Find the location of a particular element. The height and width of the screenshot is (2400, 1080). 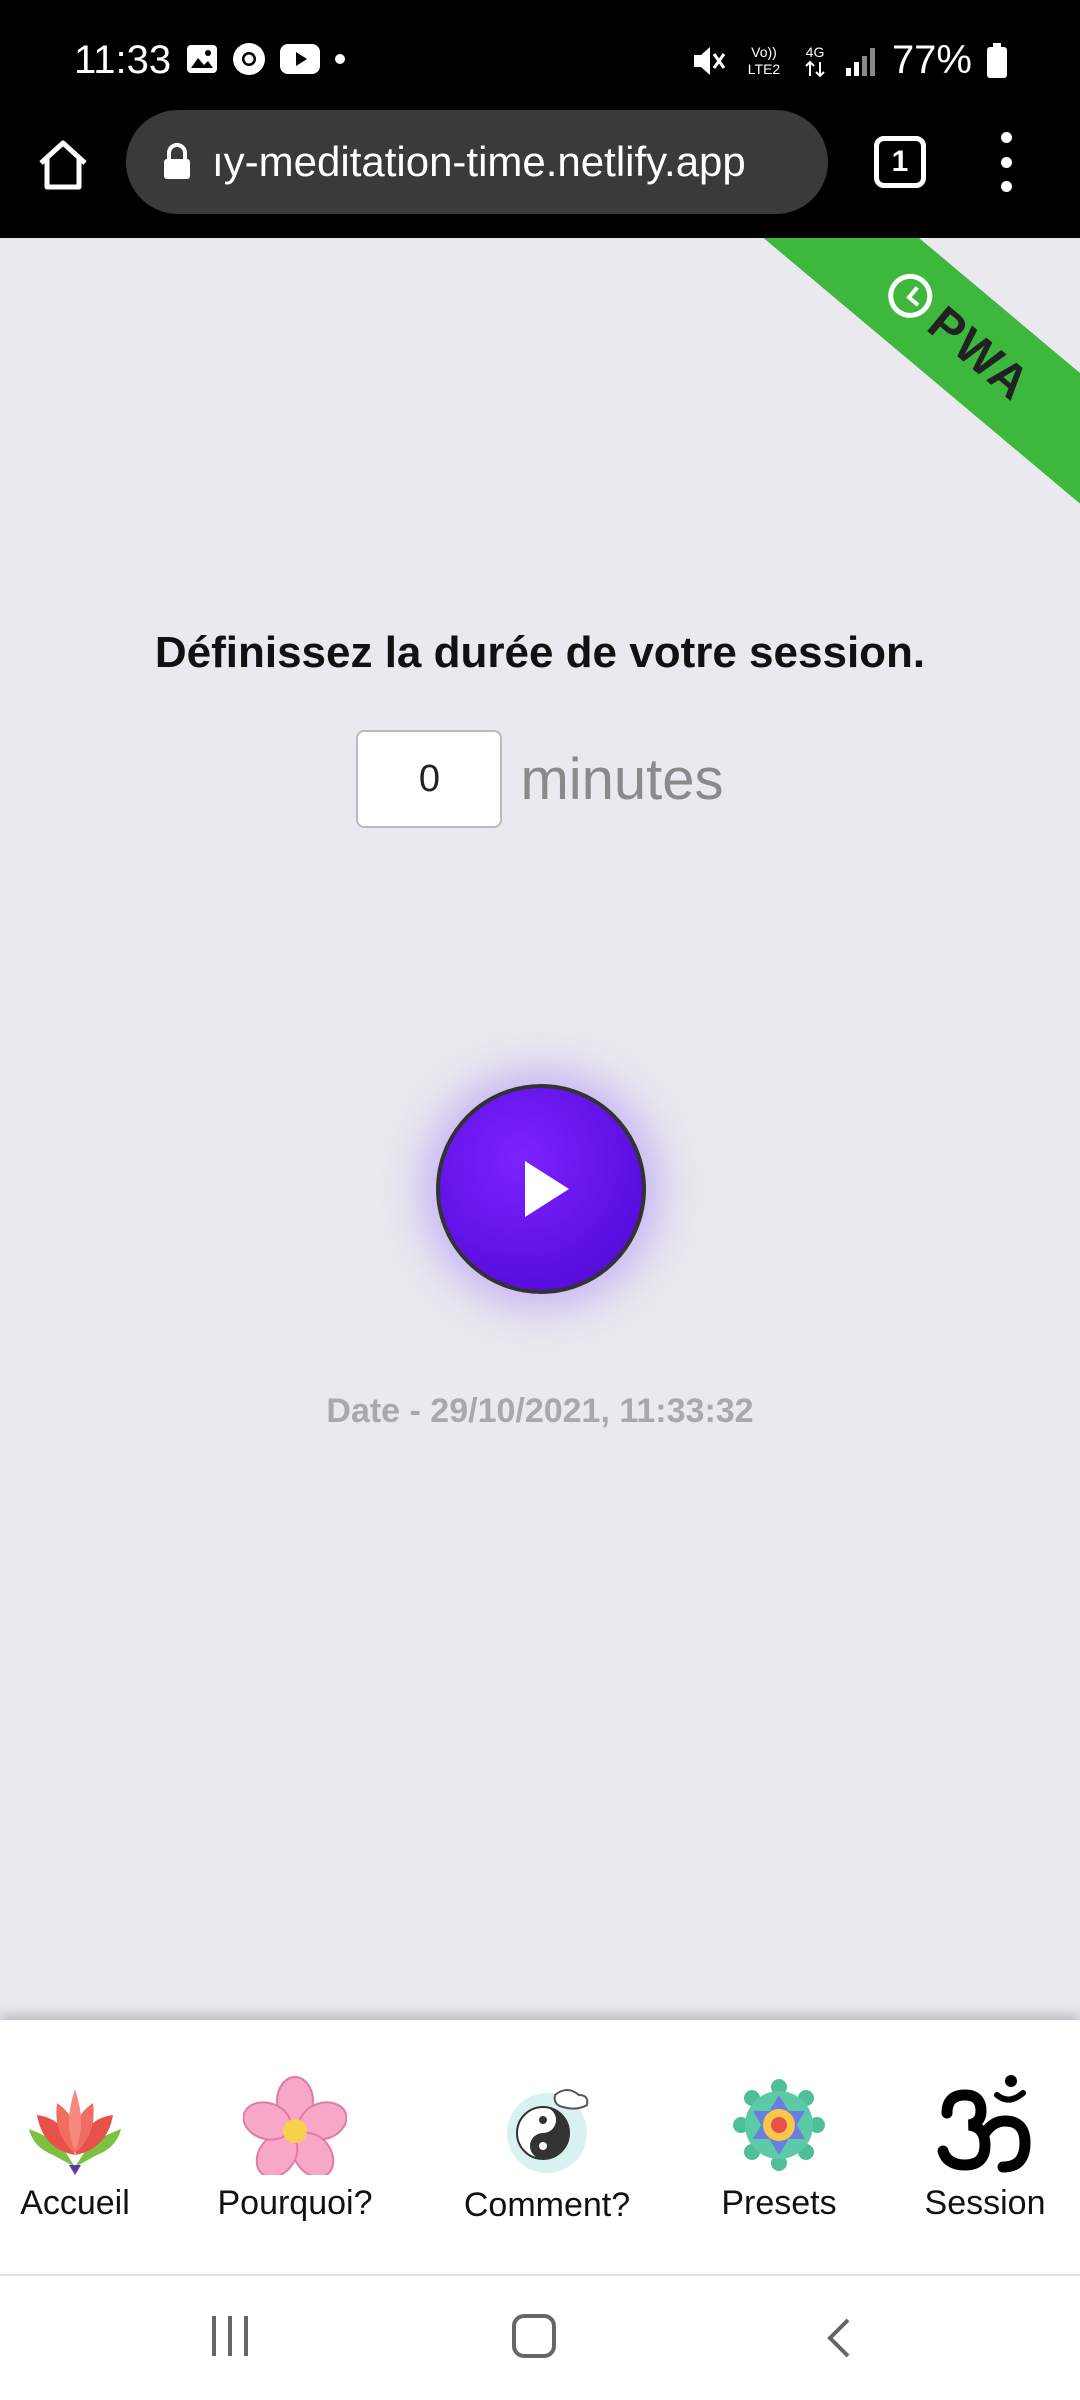

battery-percent: 77% is located at coordinates (931, 60).